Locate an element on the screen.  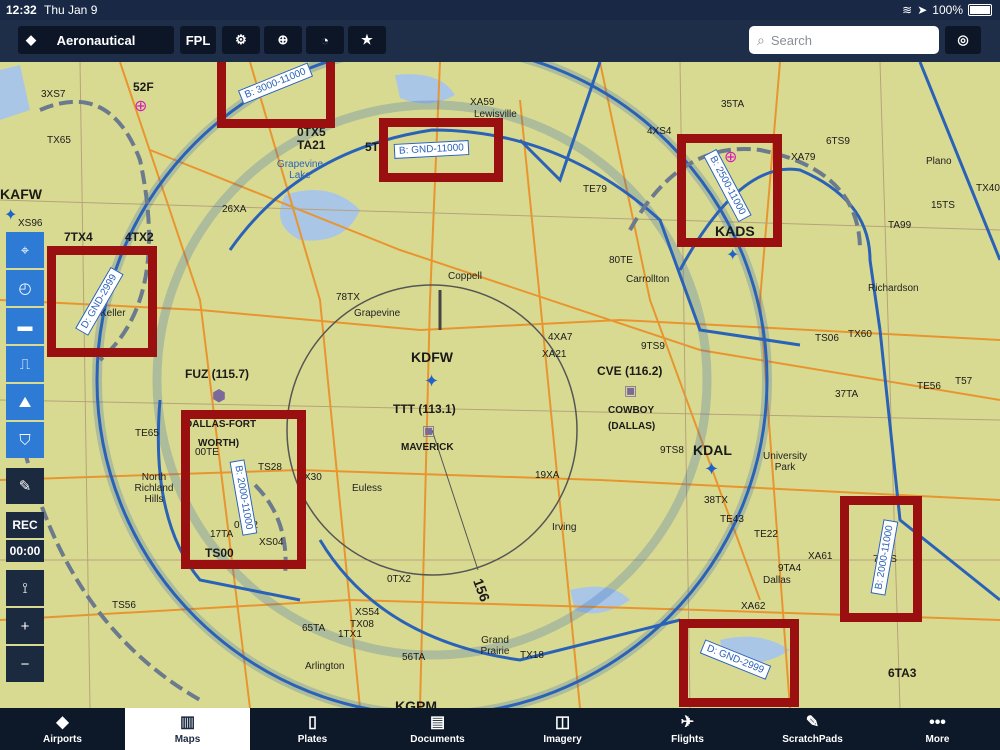
wifi-icon: ≋ is located at coordinates (907, 10).